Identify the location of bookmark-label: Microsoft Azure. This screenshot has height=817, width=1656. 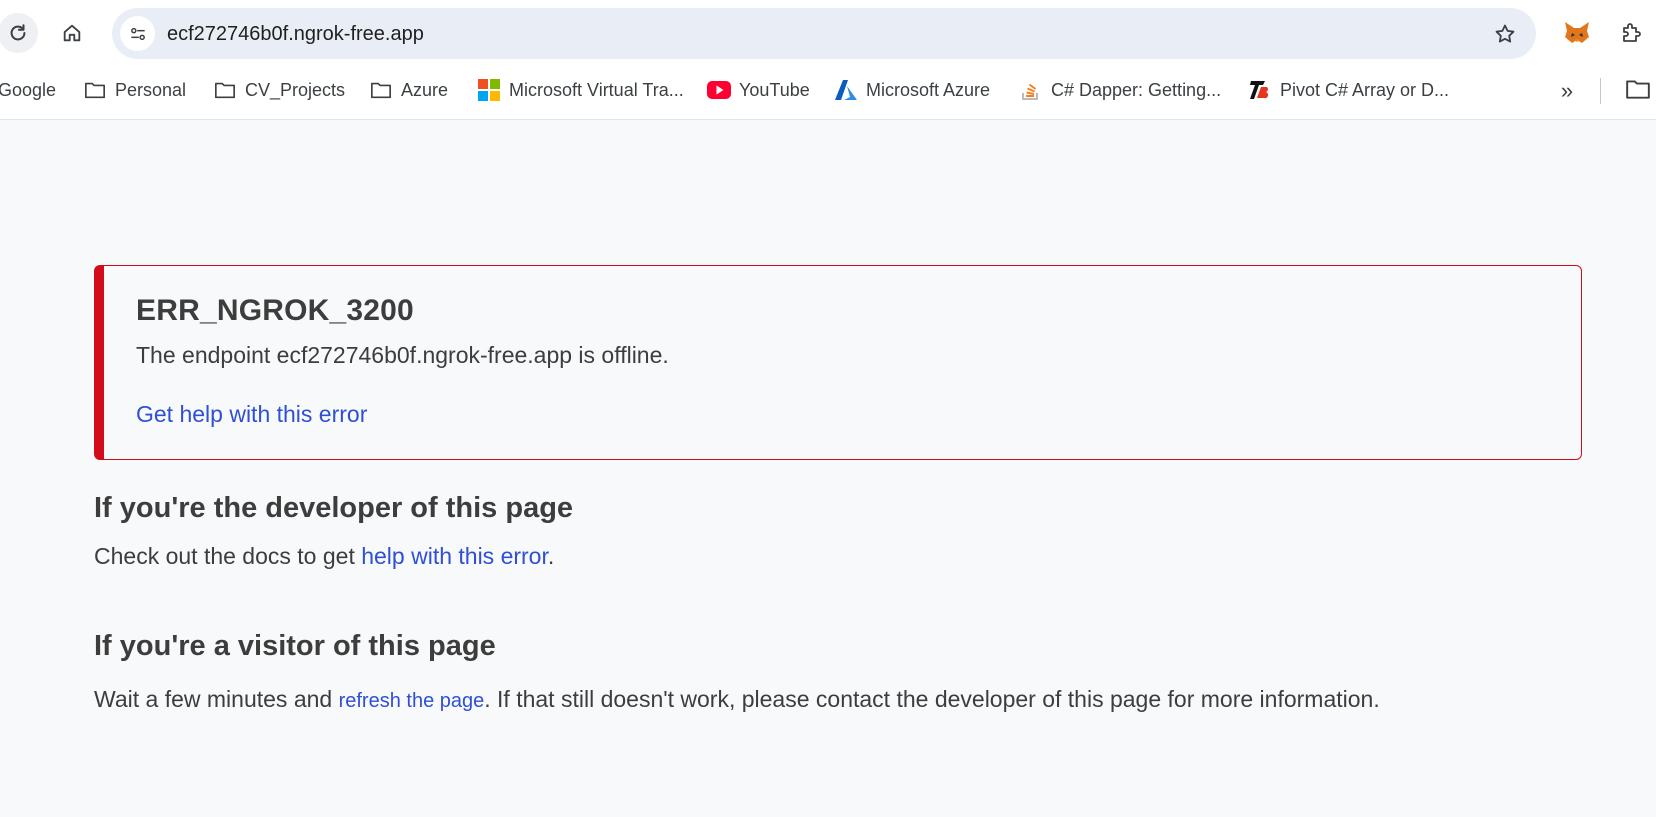
(928, 89).